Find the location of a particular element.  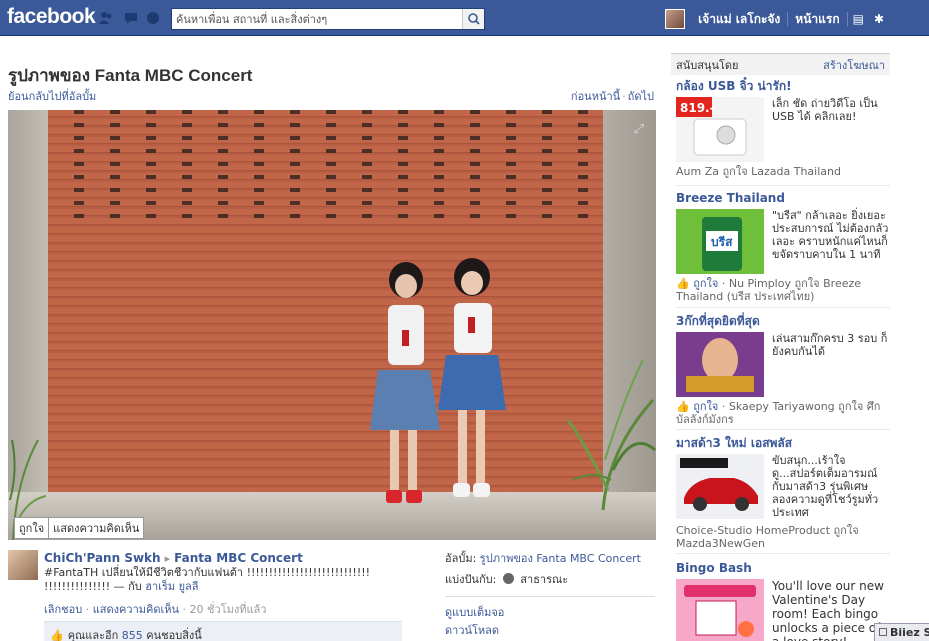

expand-icon: ⤢ is located at coordinates (639, 129).